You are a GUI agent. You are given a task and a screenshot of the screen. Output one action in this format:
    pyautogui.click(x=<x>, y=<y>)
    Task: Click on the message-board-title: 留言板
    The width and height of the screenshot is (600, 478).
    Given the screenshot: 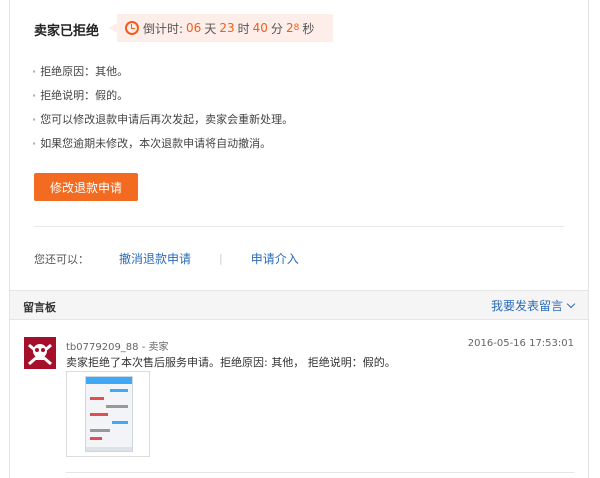 What is the action you would take?
    pyautogui.click(x=39, y=307)
    